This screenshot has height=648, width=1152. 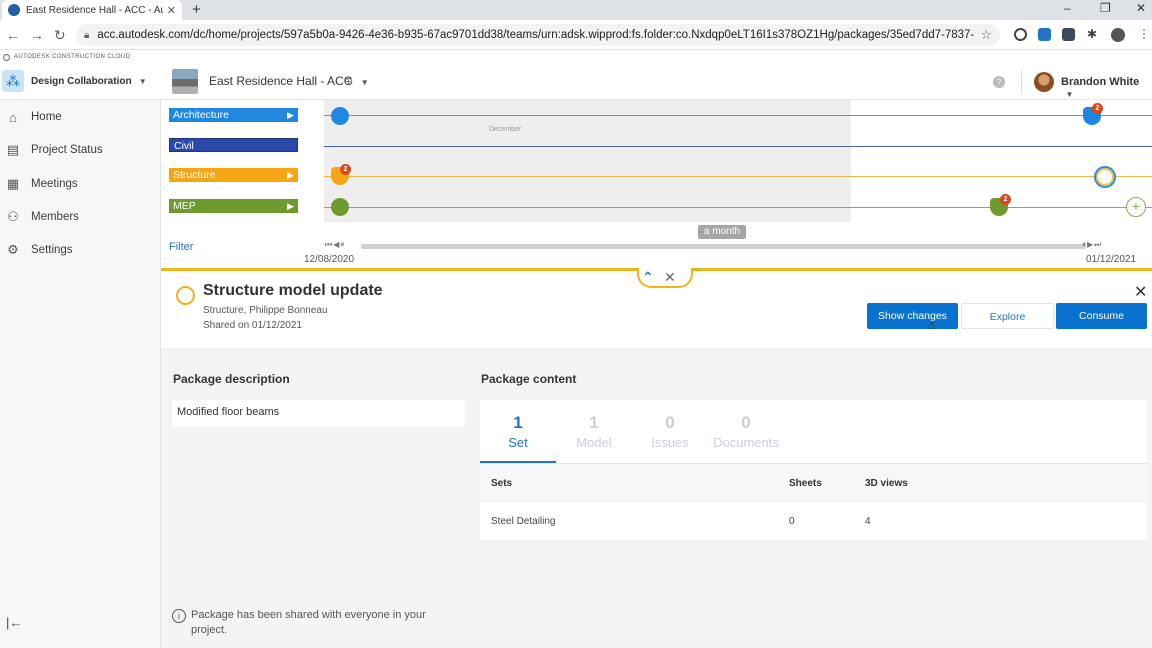 I want to click on avatar, so click(x=1044, y=82).